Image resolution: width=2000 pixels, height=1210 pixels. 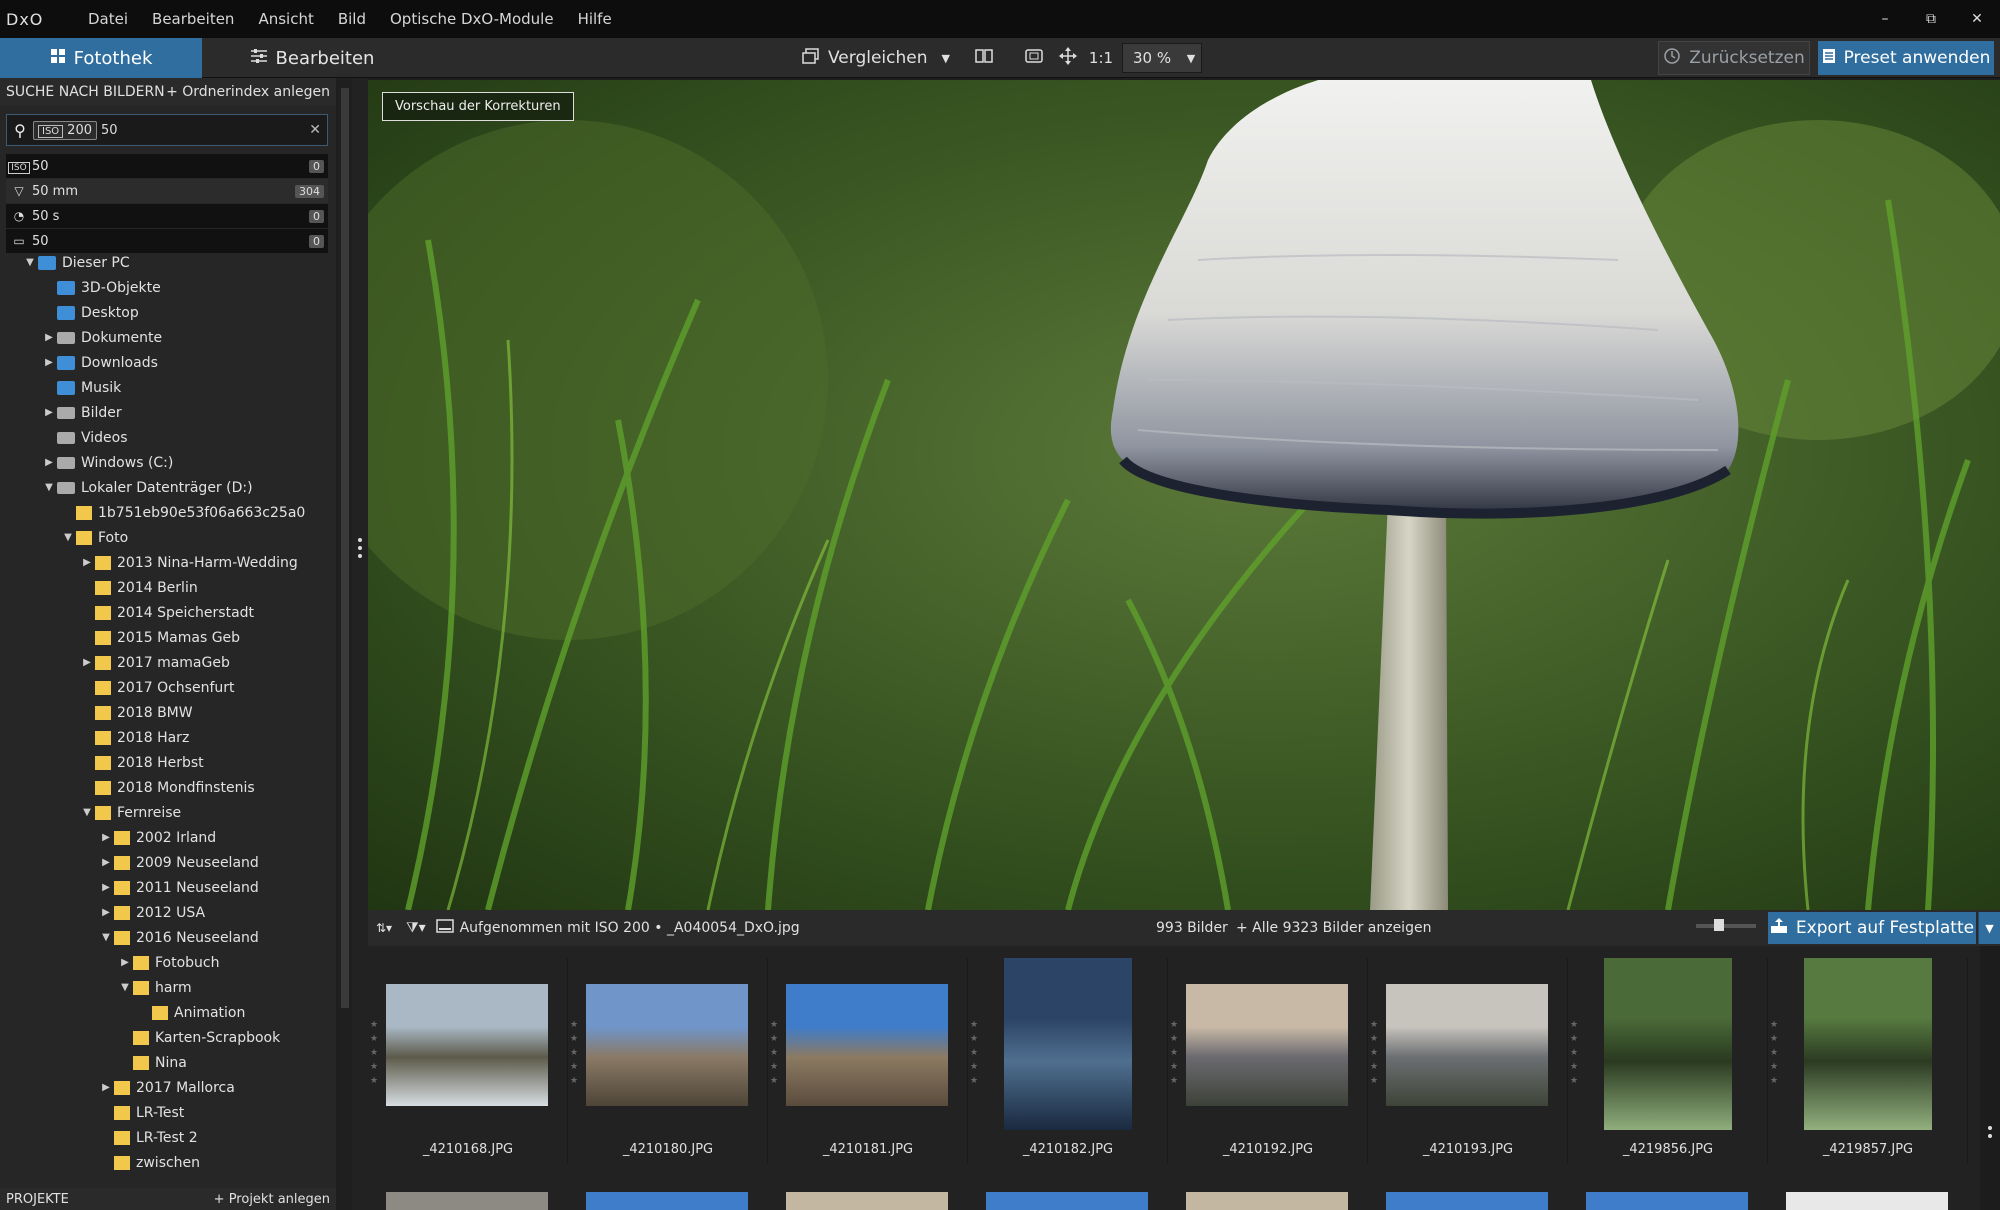 What do you see at coordinates (182, 512) in the screenshot?
I see `tree-node: 1b751eb90e53f06a663c25a0` at bounding box center [182, 512].